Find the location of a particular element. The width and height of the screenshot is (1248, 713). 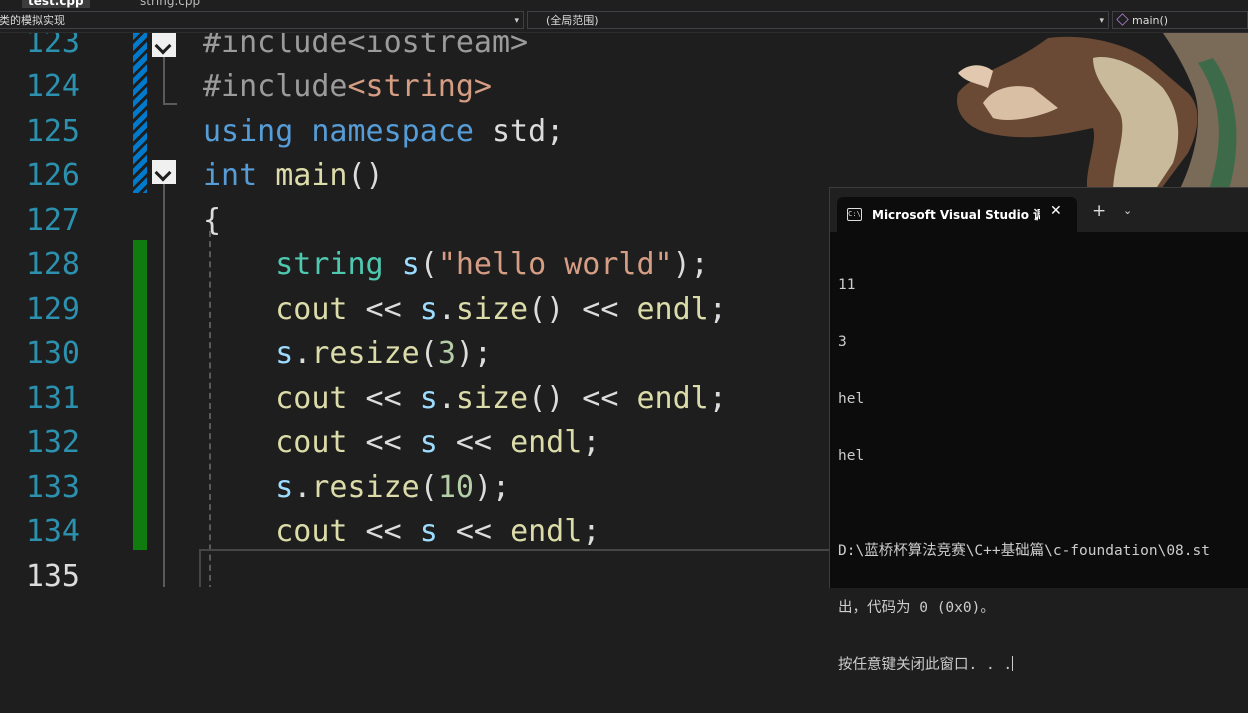

line-number: 126 is located at coordinates (52, 175).